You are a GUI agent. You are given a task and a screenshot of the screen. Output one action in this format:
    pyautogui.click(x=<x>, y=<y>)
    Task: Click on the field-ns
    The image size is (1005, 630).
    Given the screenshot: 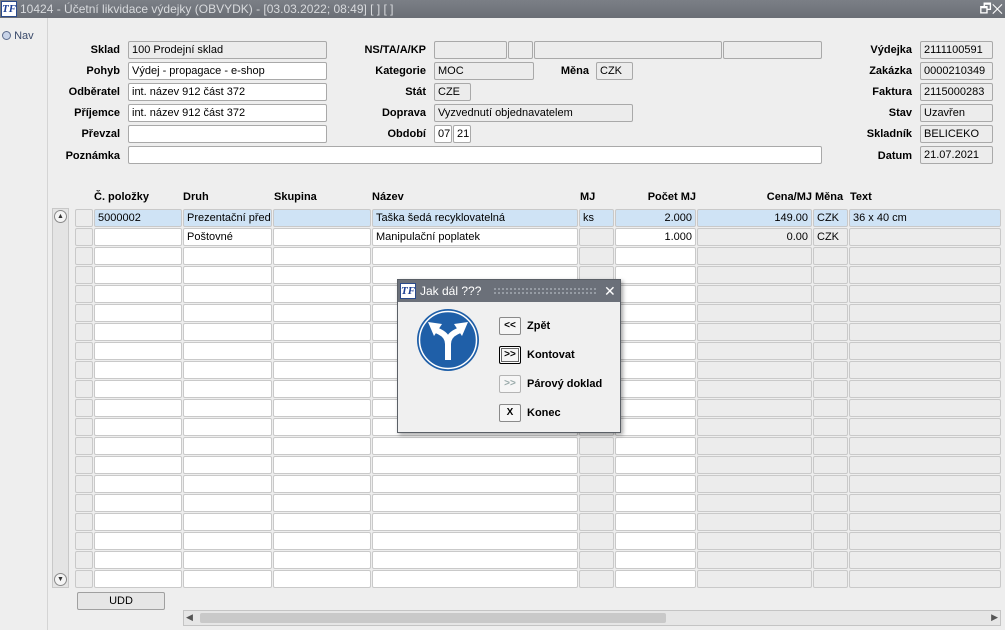 What is the action you would take?
    pyautogui.click(x=470, y=50)
    